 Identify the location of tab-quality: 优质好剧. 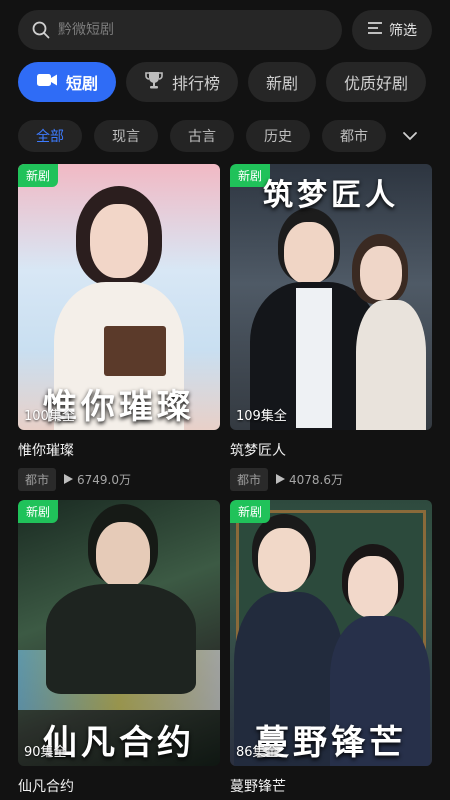
(376, 82).